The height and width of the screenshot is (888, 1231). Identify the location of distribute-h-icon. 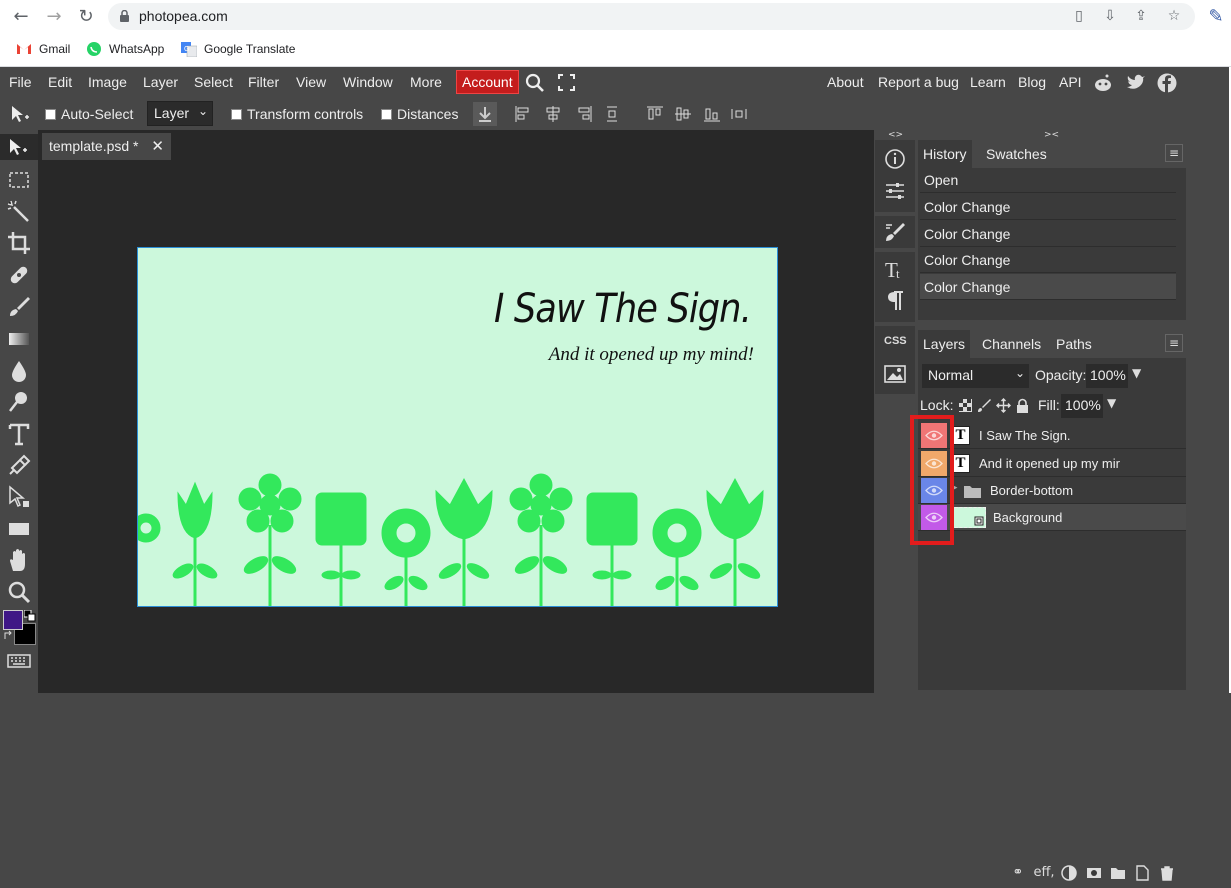
(739, 114).